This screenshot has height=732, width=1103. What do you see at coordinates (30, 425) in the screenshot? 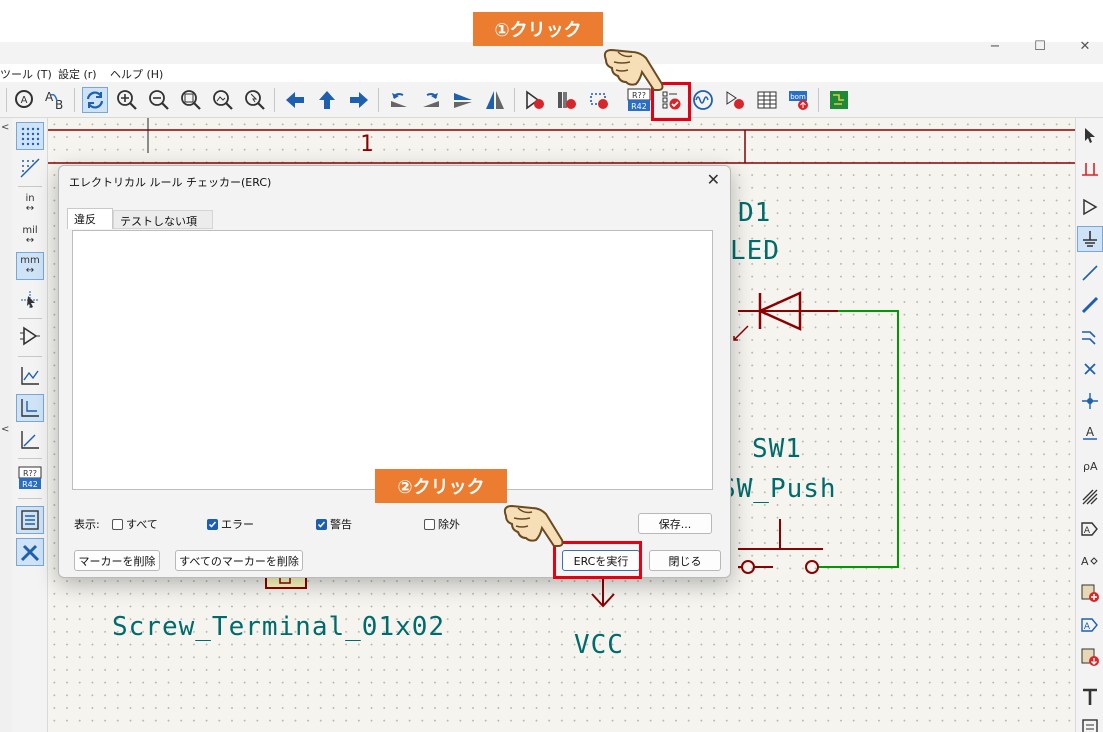
I see `left-toolbar: in ↔ mil ↔ mm ↔ R?? R42` at bounding box center [30, 425].